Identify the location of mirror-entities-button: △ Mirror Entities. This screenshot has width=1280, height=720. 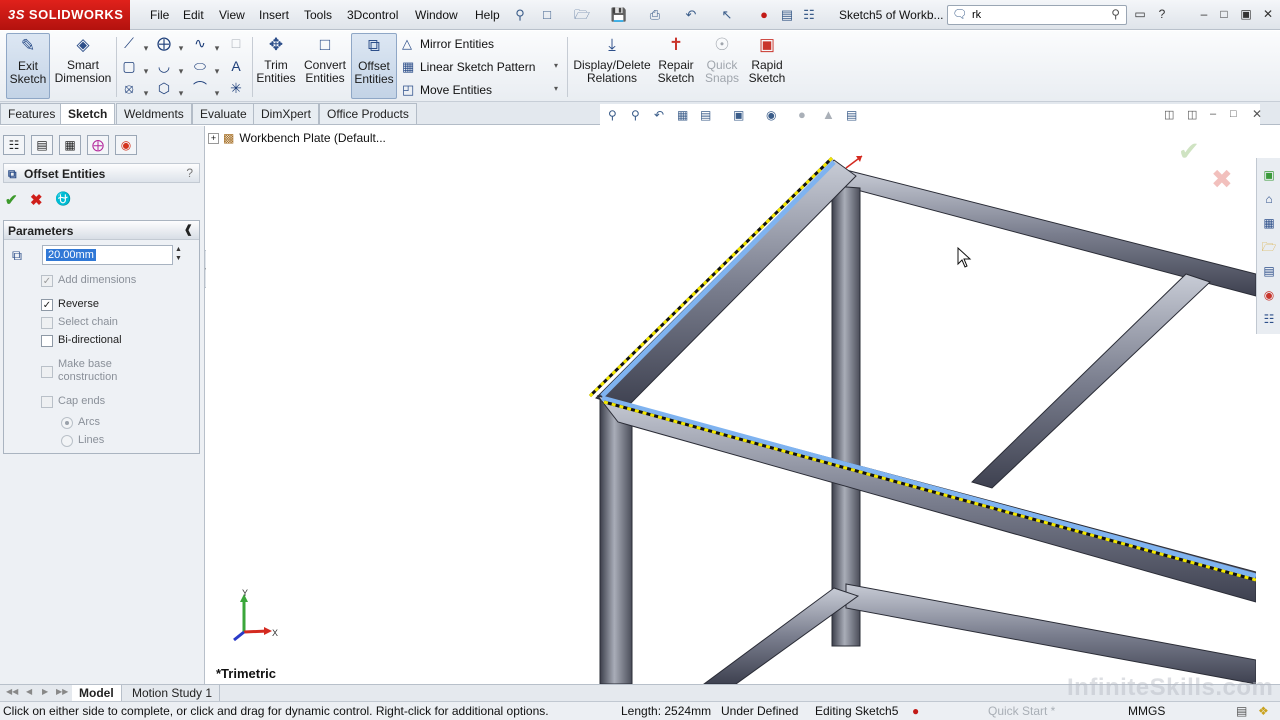
(448, 44).